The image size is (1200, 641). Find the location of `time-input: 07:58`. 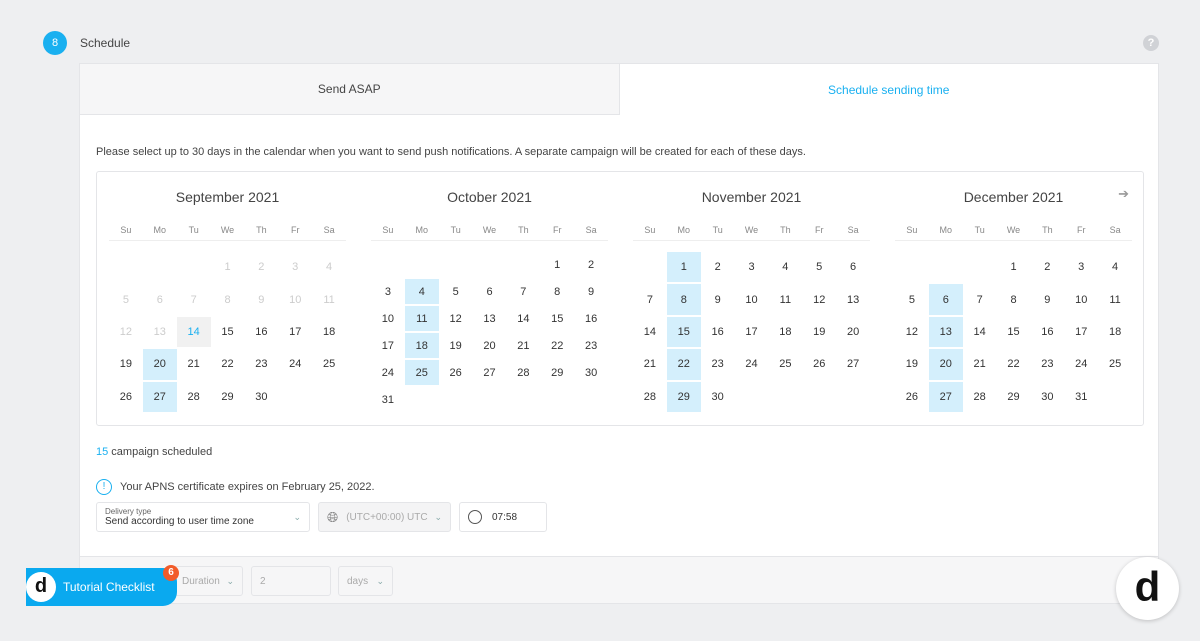

time-input: 07:58 is located at coordinates (503, 517).